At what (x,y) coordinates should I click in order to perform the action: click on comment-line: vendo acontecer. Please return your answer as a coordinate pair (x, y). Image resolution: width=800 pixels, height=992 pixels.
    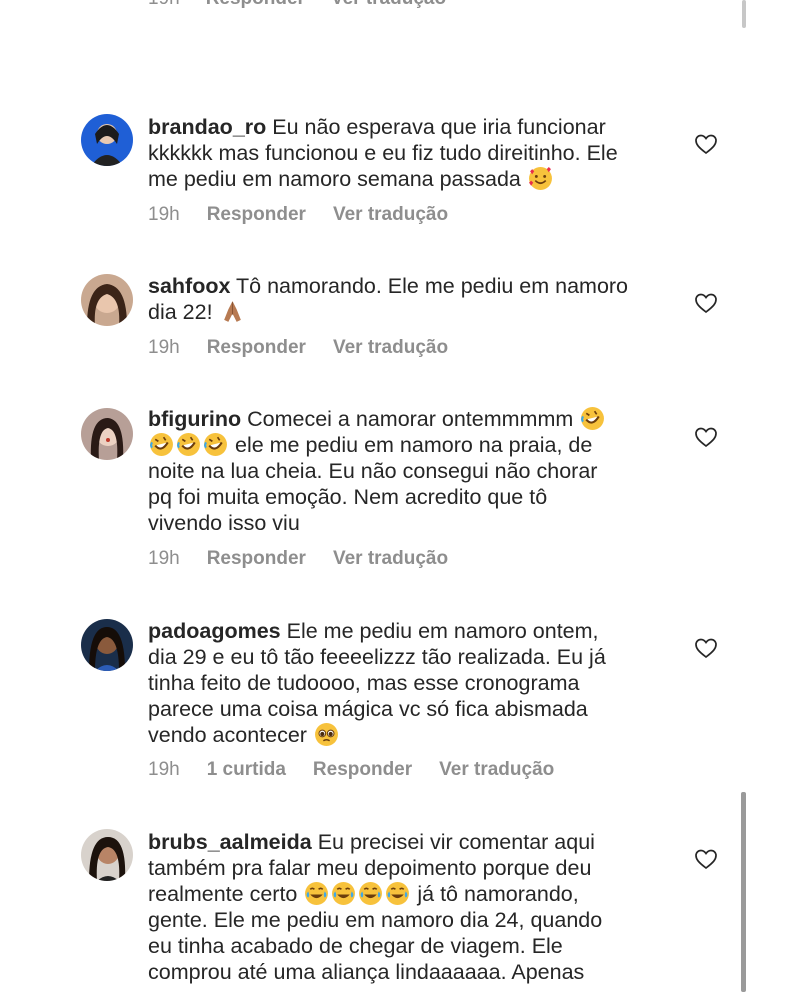
    Looking at the image, I should click on (227, 735).